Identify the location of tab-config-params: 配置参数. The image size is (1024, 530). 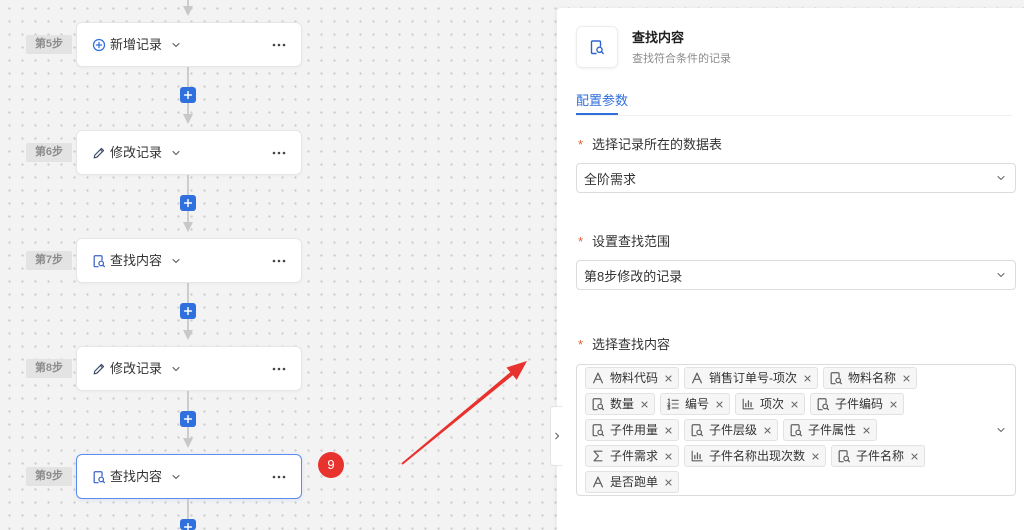
(602, 101).